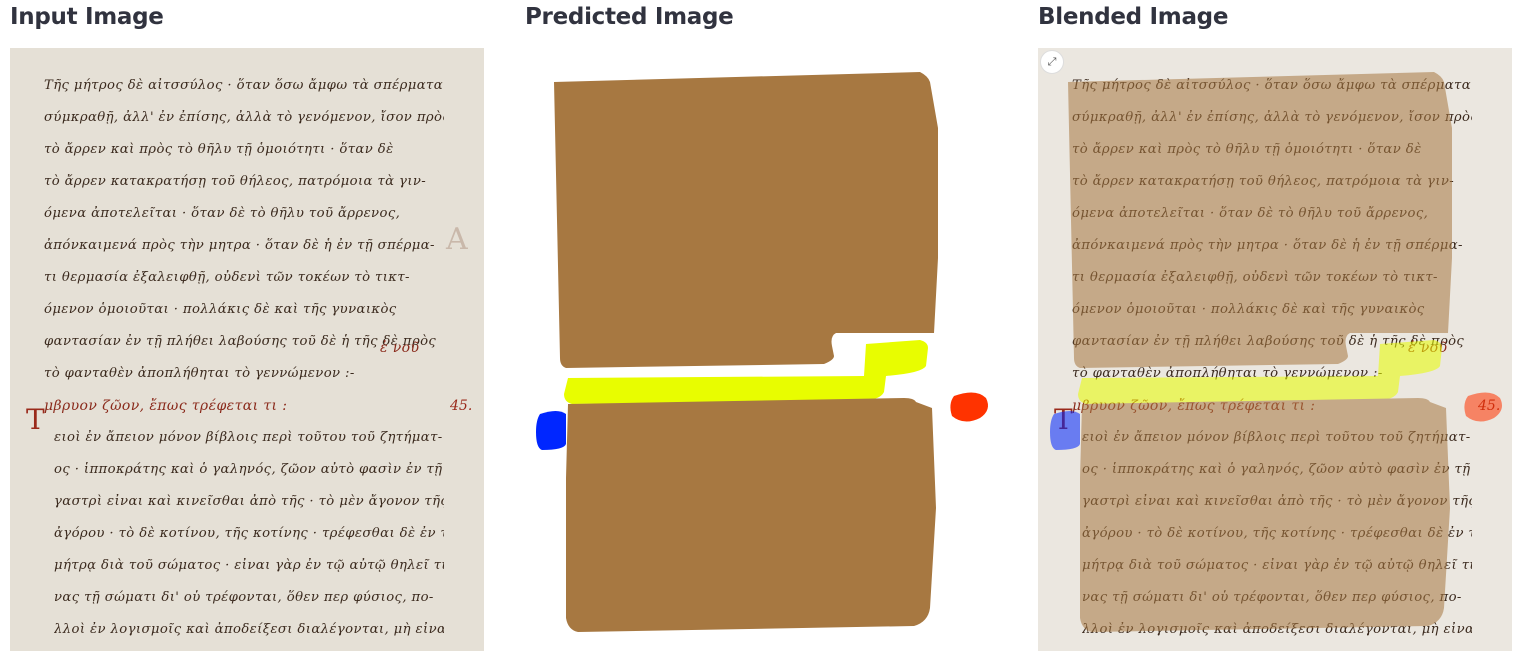 Image resolution: width=1529 pixels, height=667 pixels. Describe the element at coordinates (461, 406) in the screenshot. I see `margin-number: 45.` at that location.